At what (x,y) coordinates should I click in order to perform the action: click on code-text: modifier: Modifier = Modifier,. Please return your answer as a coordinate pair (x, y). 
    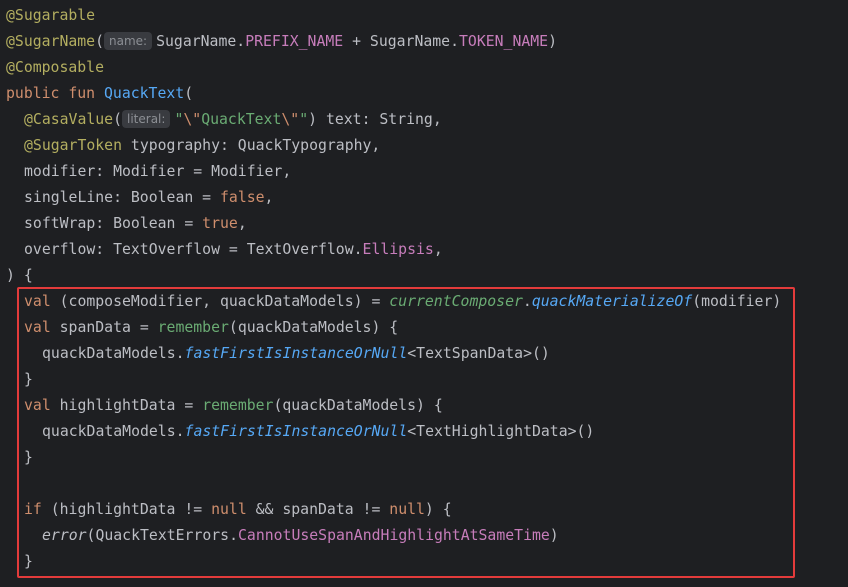
    Looking at the image, I should click on (158, 171).